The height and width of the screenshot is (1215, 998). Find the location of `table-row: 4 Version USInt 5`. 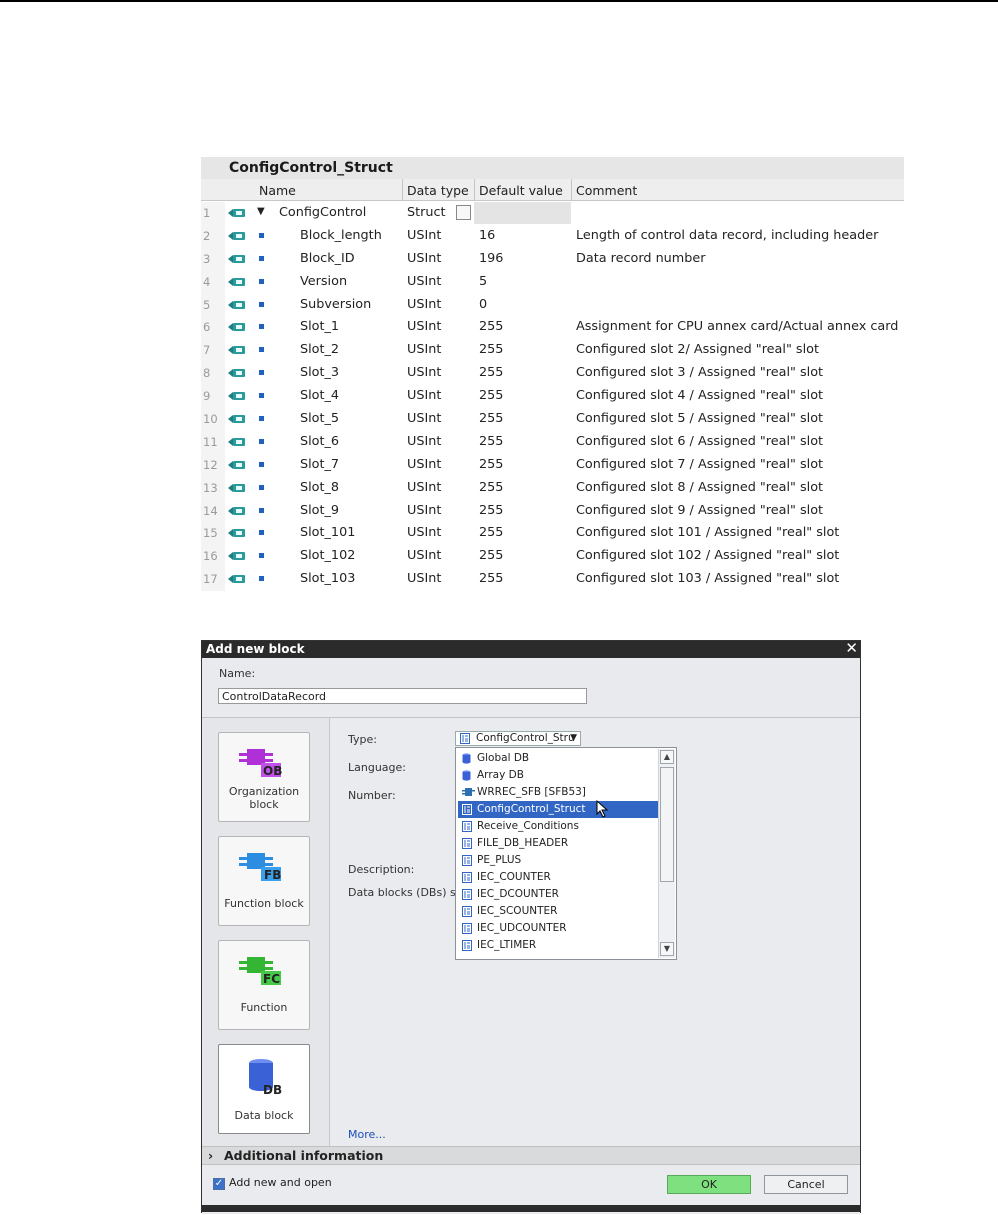

table-row: 4 Version USInt 5 is located at coordinates (552, 282).